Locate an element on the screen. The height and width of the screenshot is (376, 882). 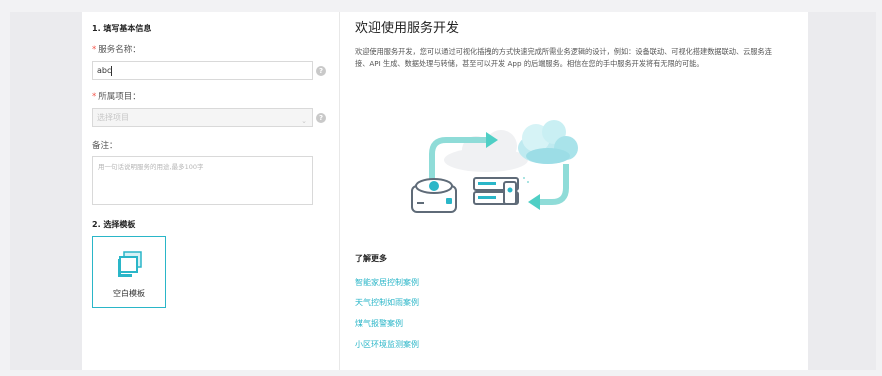
section-basic-info-title: 1. 填写基本信息 is located at coordinates (122, 28).